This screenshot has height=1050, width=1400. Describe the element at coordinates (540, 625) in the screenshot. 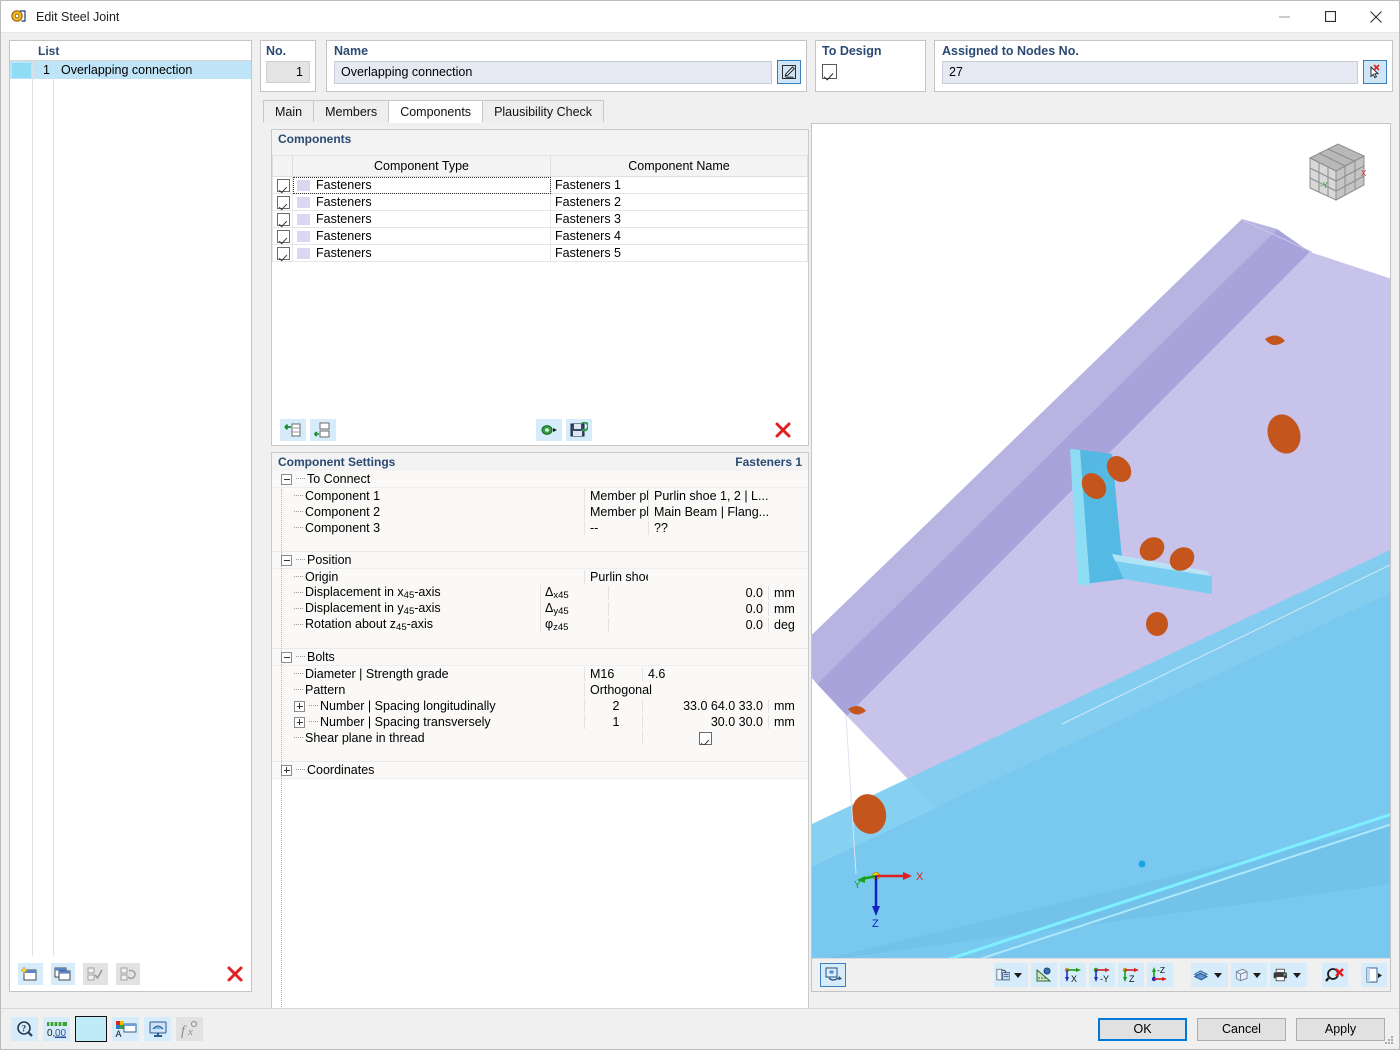

I see `row-rotation-z: Rotation about z45-axis φz45 0.0 deg` at that location.